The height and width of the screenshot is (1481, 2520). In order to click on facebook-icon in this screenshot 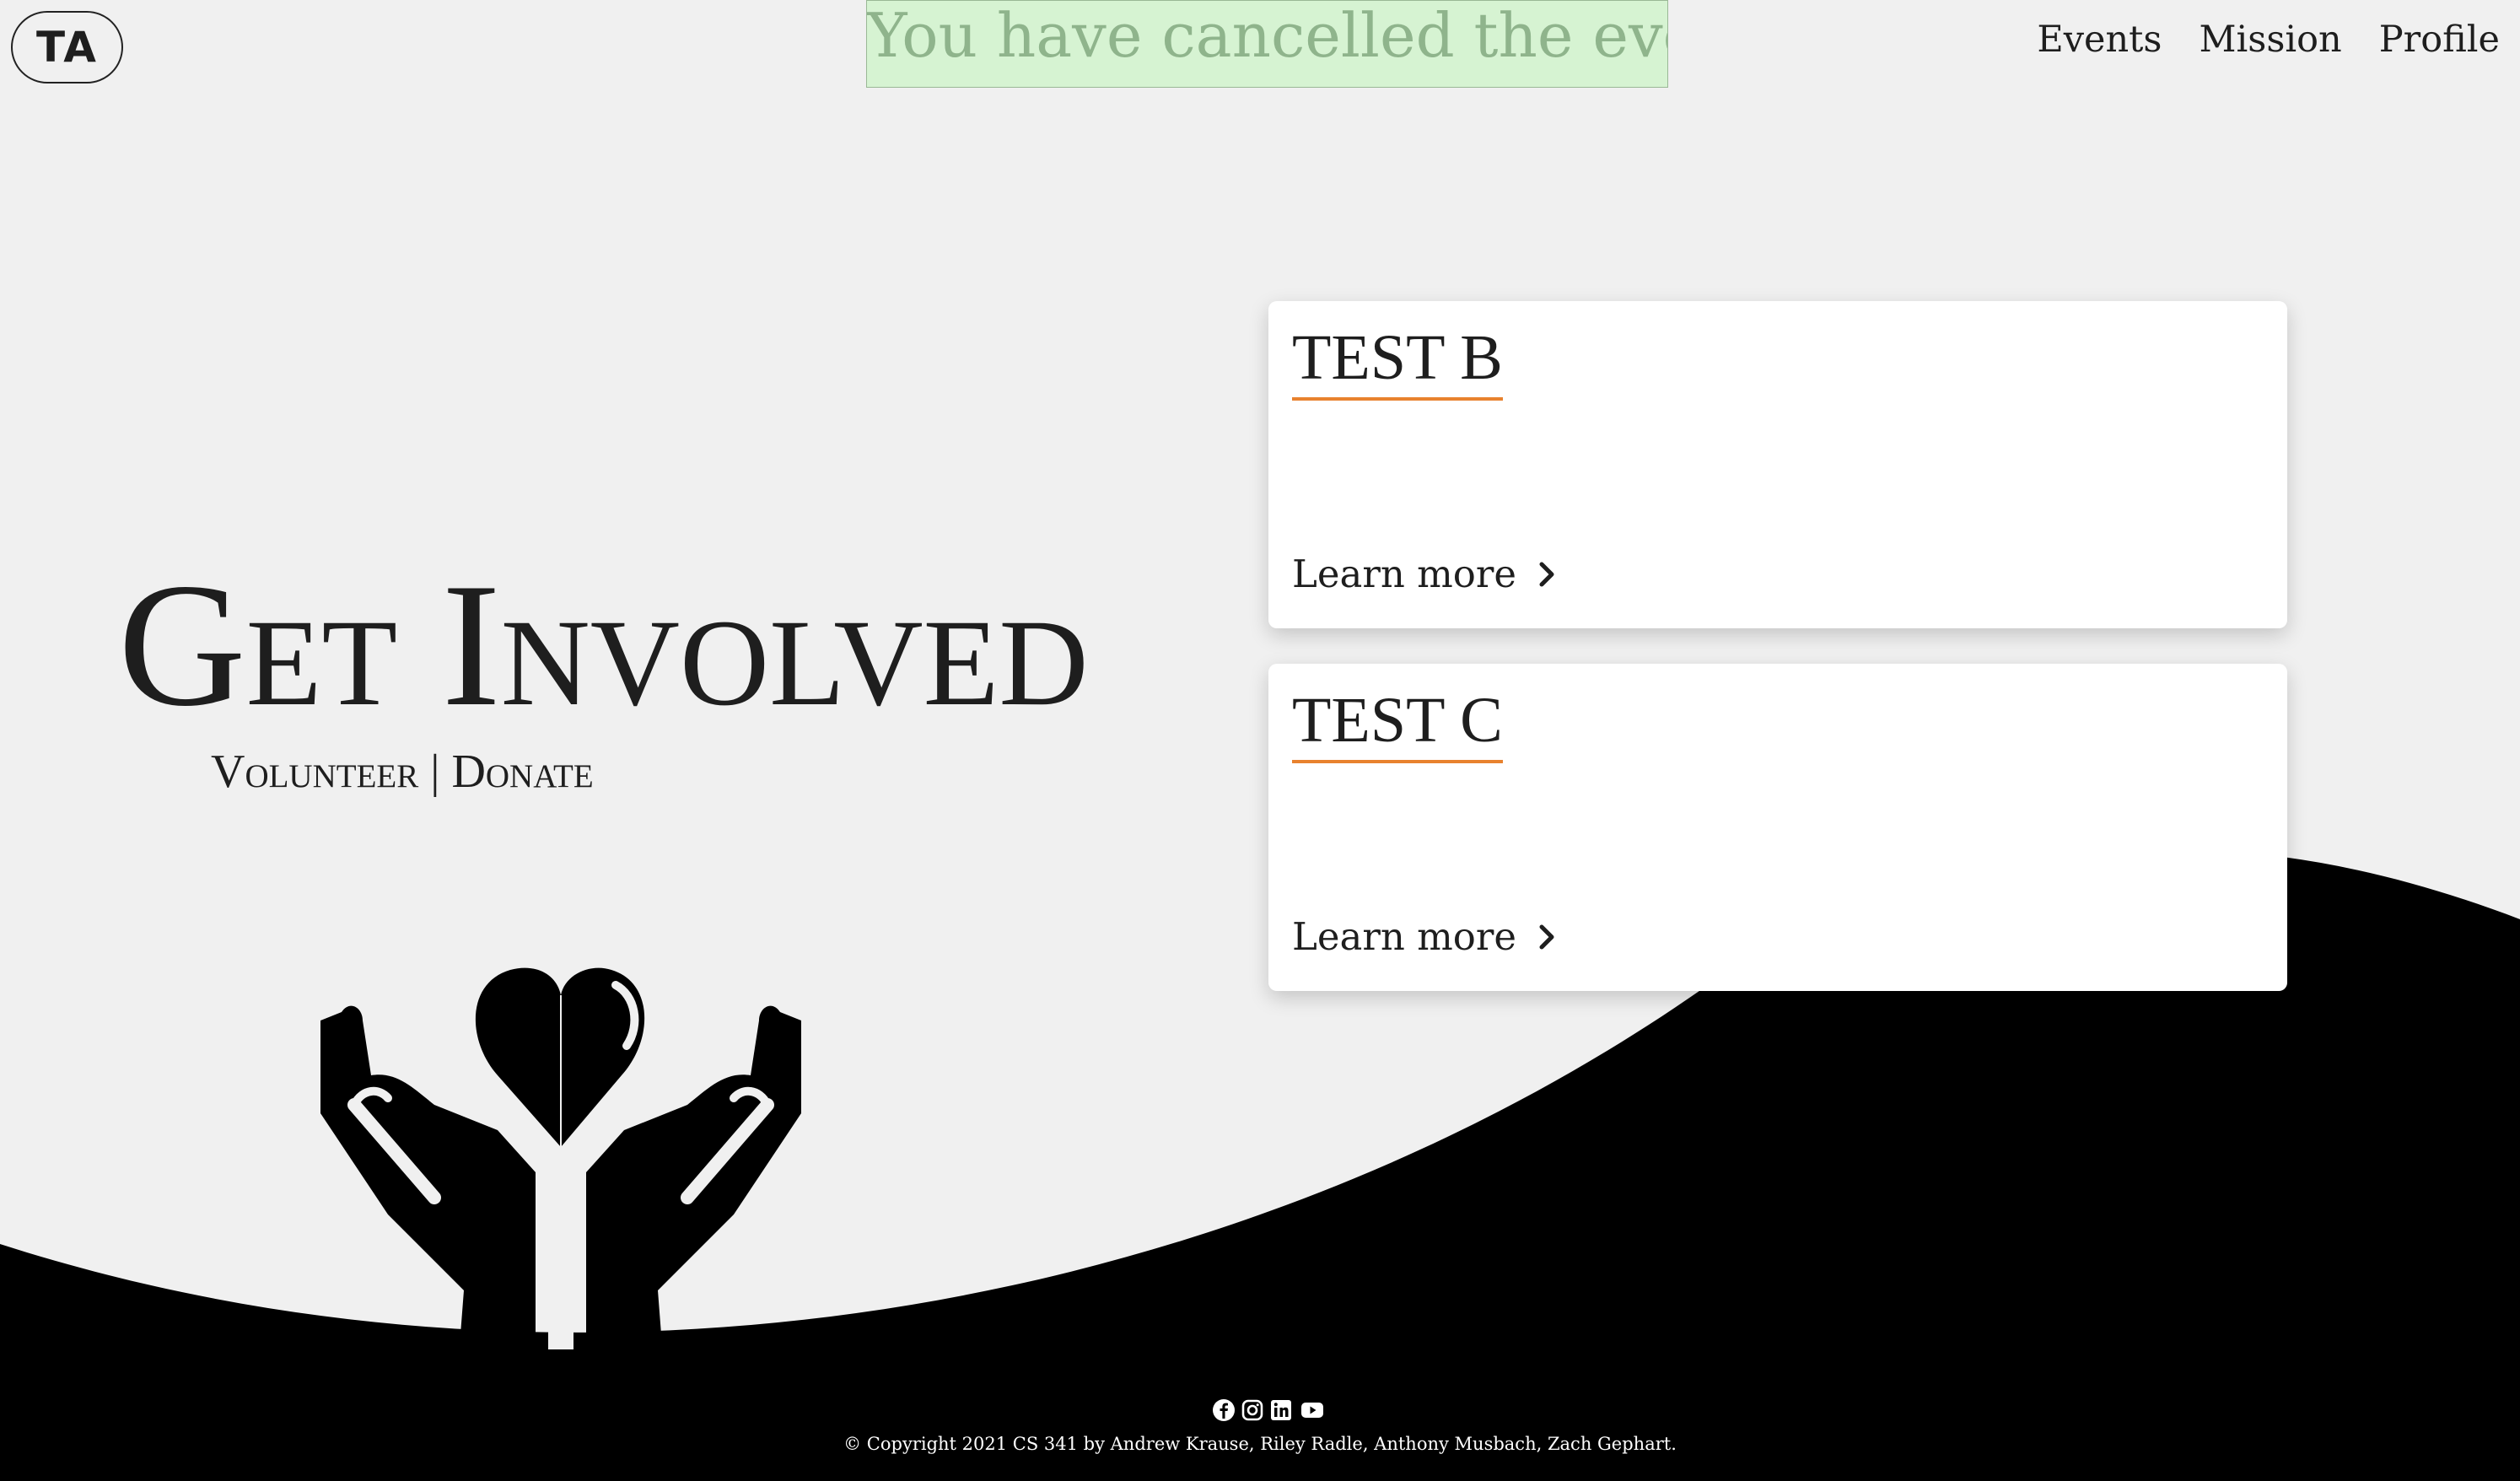, I will do `click(1224, 1410)`.